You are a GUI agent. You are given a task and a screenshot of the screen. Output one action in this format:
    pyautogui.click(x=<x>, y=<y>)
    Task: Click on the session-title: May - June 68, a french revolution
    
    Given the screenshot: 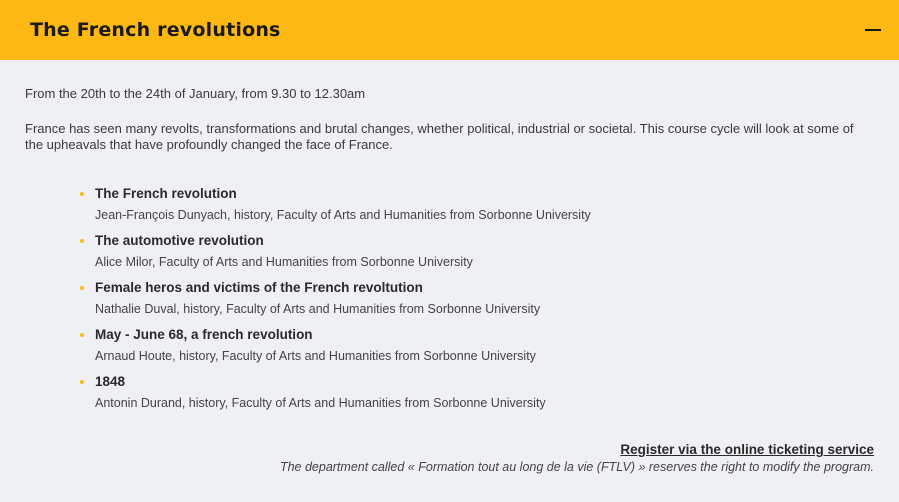 What is the action you would take?
    pyautogui.click(x=204, y=334)
    